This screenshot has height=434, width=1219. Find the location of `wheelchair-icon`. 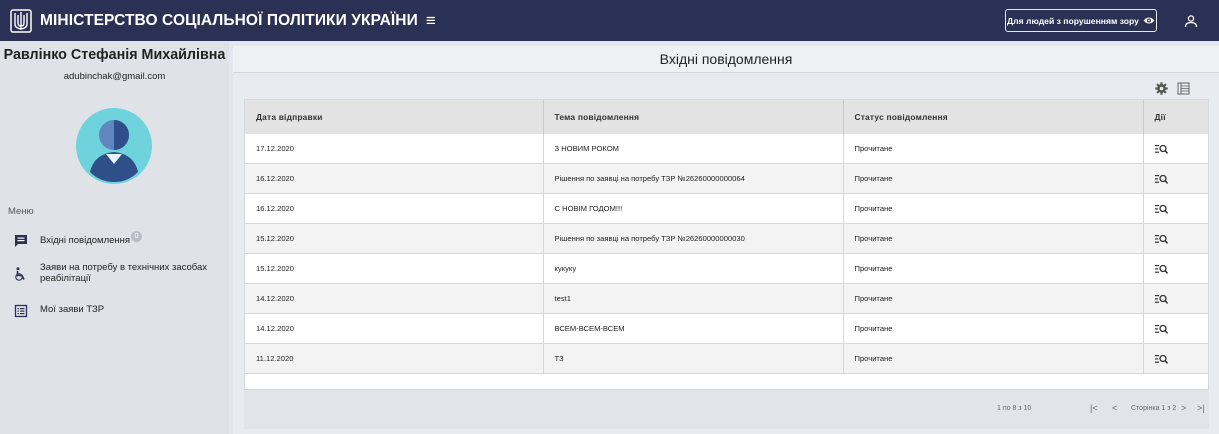

wheelchair-icon is located at coordinates (20, 274).